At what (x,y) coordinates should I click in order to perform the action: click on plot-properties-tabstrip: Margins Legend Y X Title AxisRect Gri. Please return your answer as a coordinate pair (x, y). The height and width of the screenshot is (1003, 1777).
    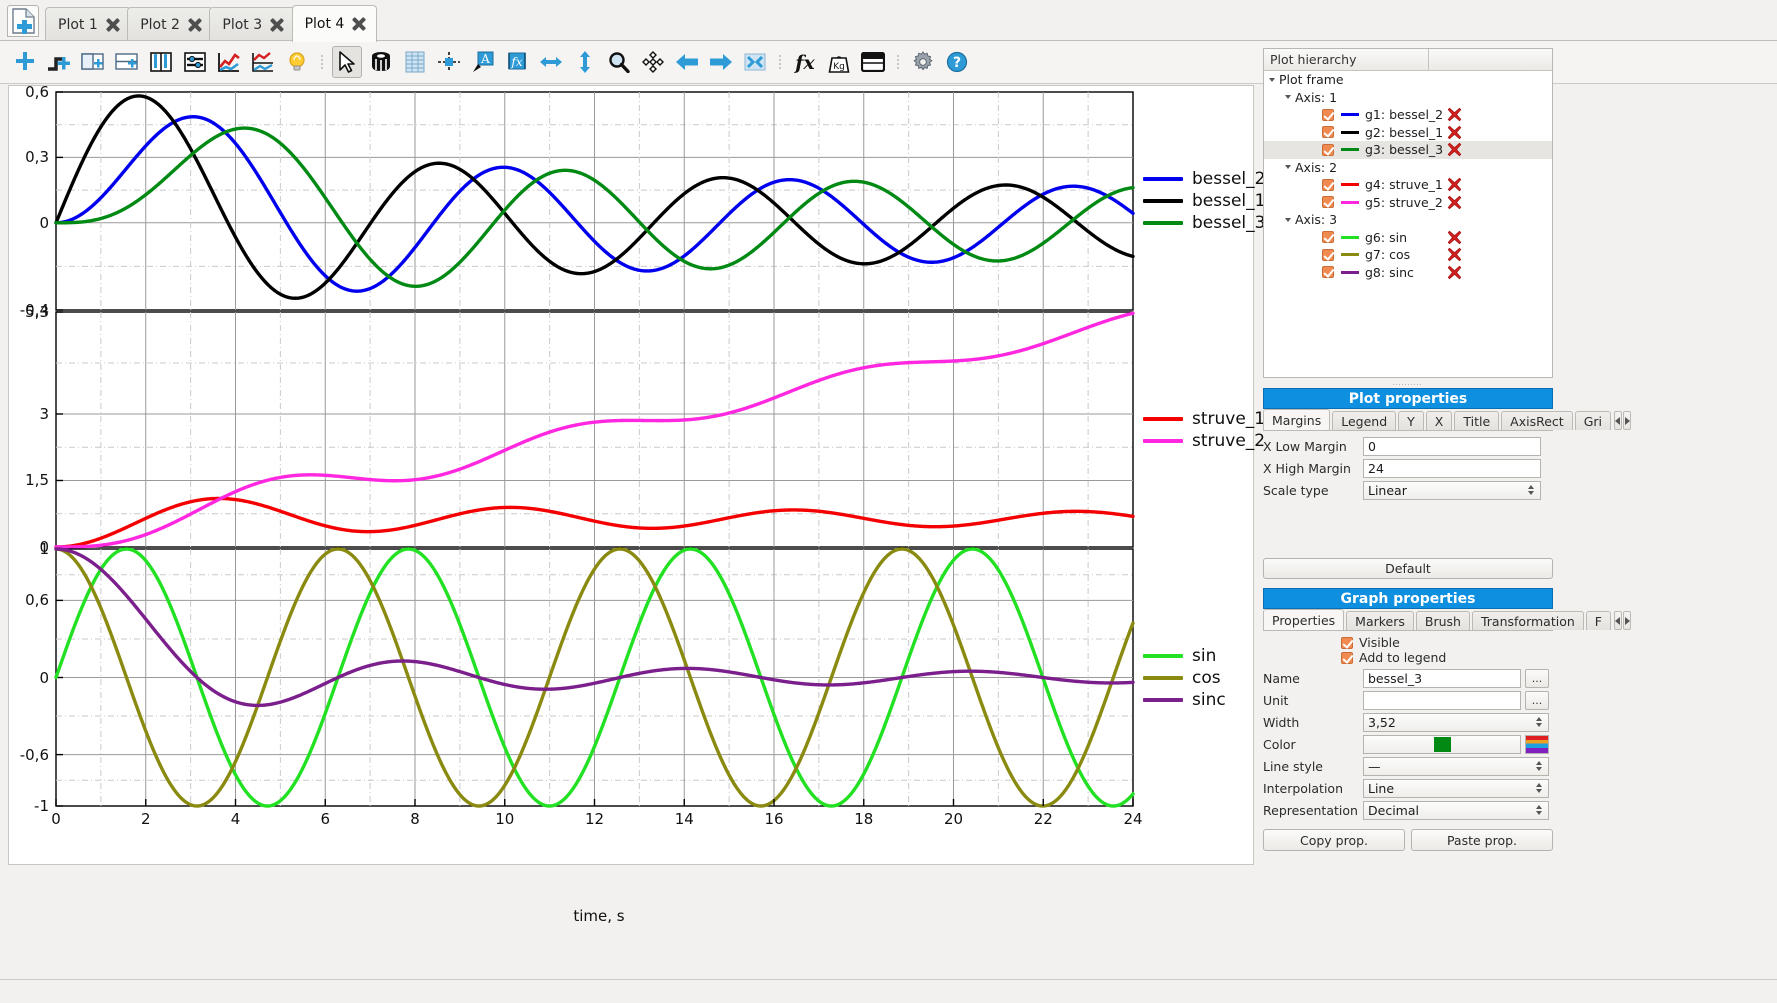
    Looking at the image, I should click on (1447, 420).